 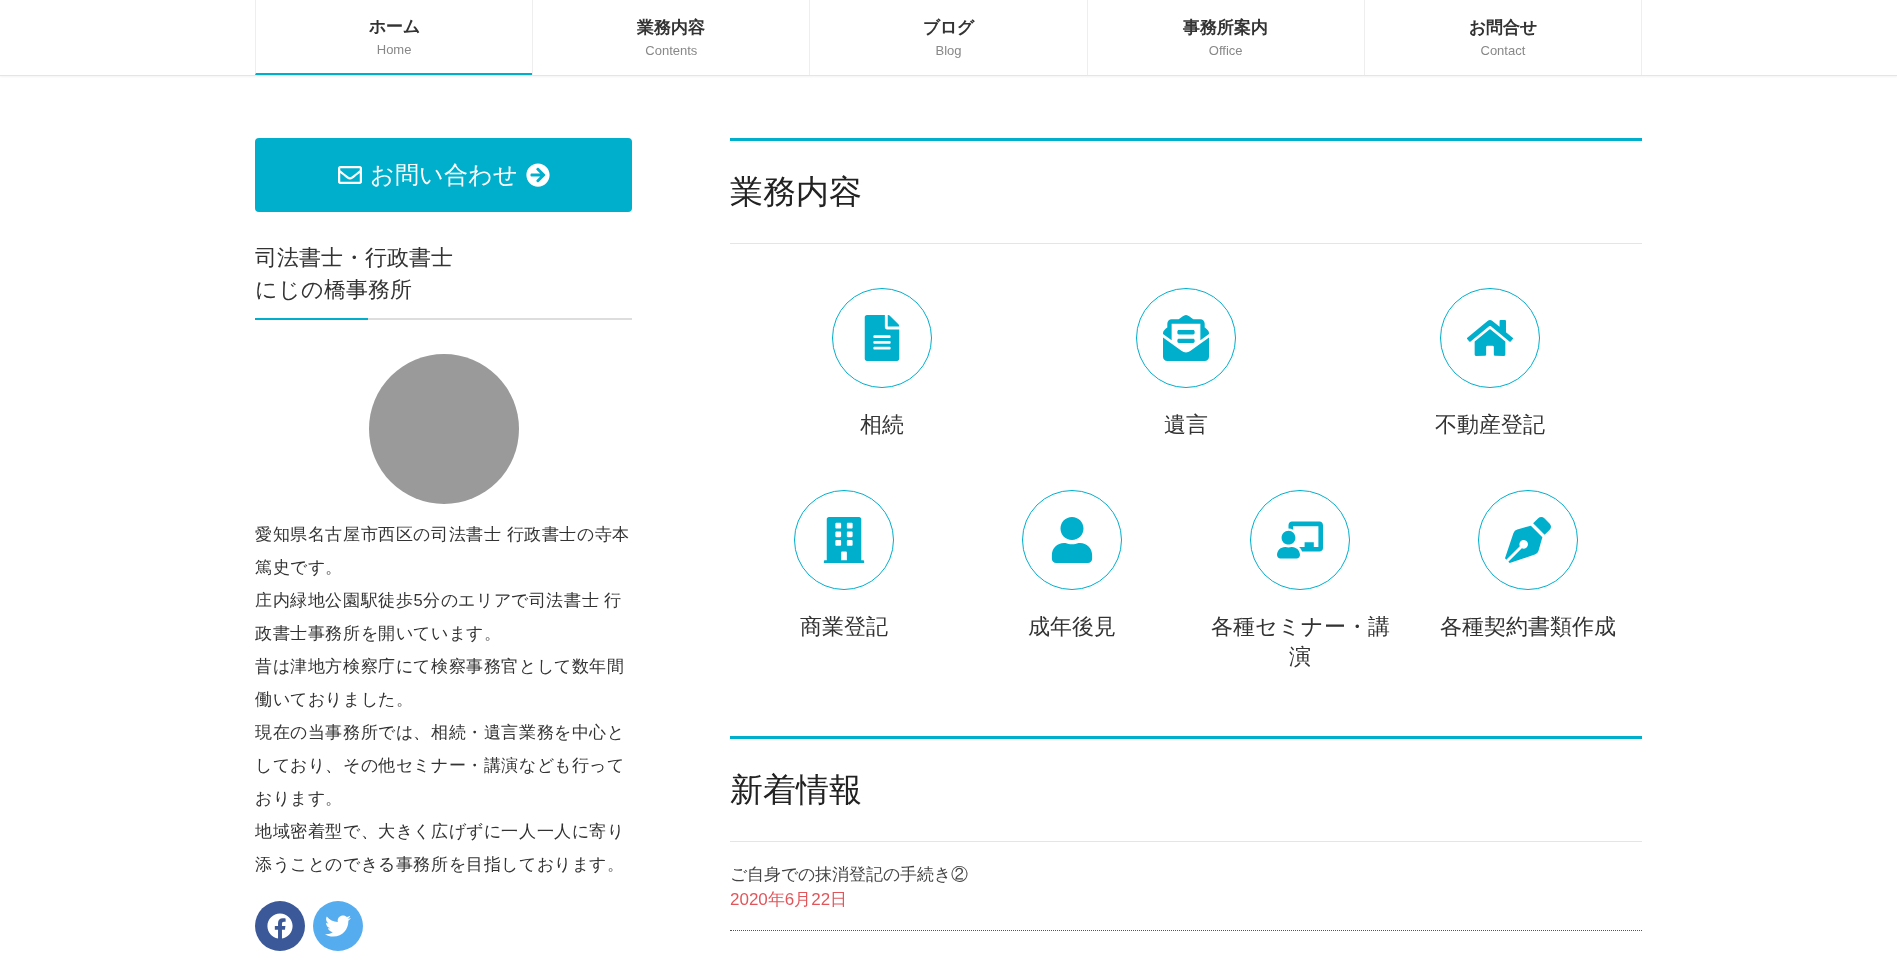 What do you see at coordinates (440, 848) in the screenshot?
I see `bio-paragraph: 地域密着型で、大きく広げずに一人一人に寄り添うことのできる事務所を目指しております。` at bounding box center [440, 848].